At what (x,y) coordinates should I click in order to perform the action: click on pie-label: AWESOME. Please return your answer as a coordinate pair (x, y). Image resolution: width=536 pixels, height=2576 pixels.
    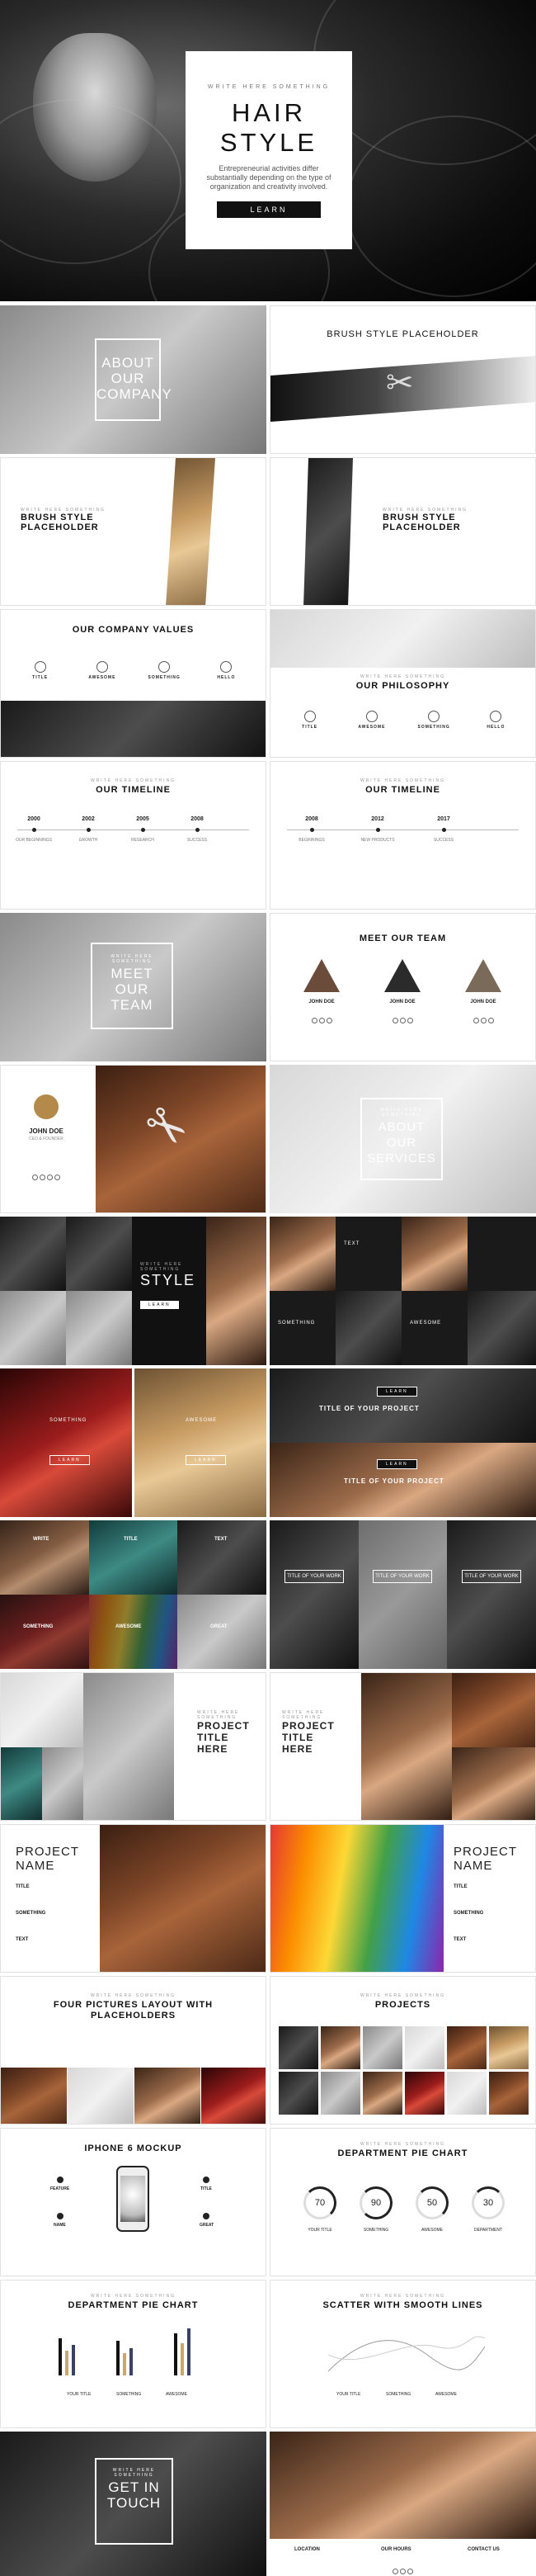
    Looking at the image, I should click on (432, 2230).